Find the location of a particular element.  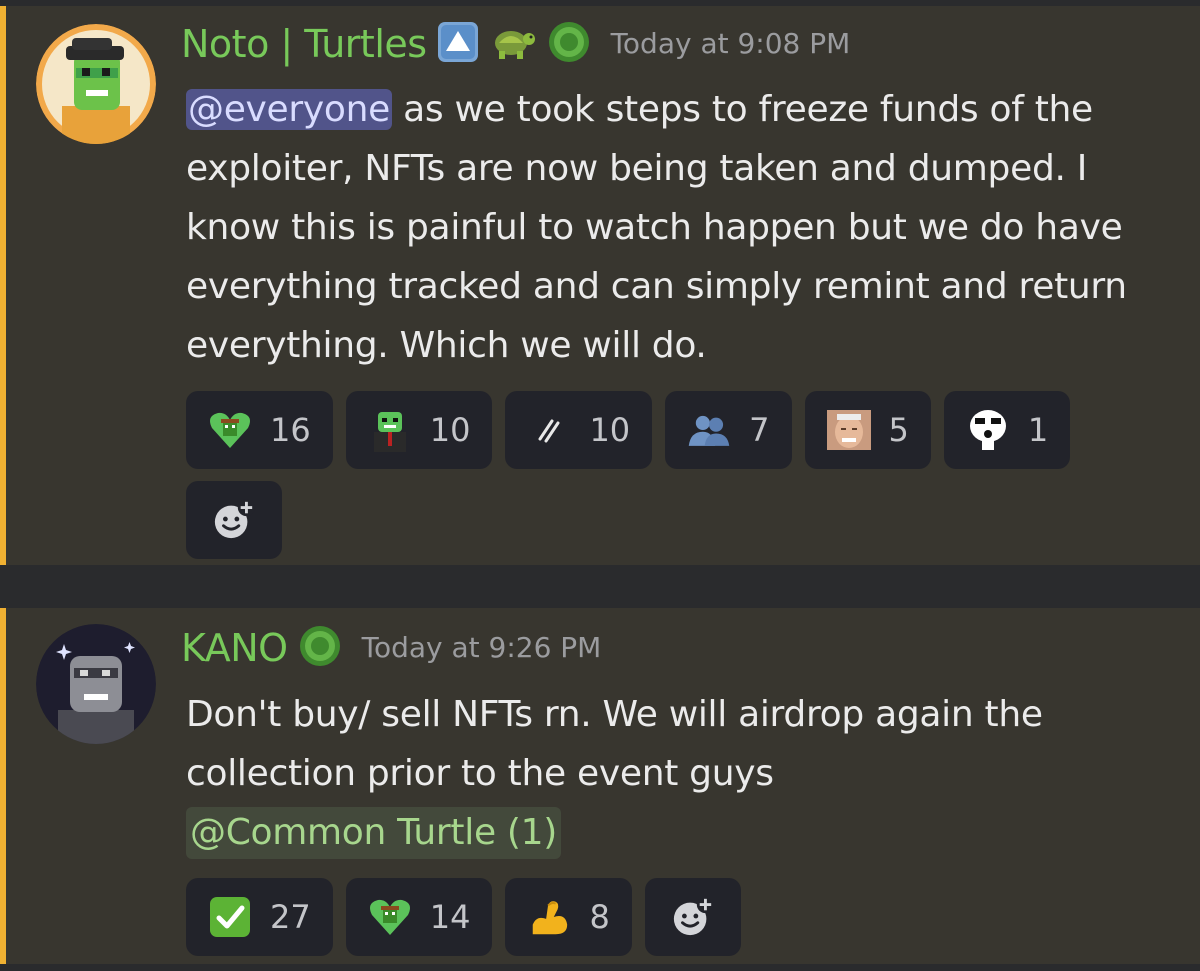

turtle-emoji-icon is located at coordinates (513, 44).